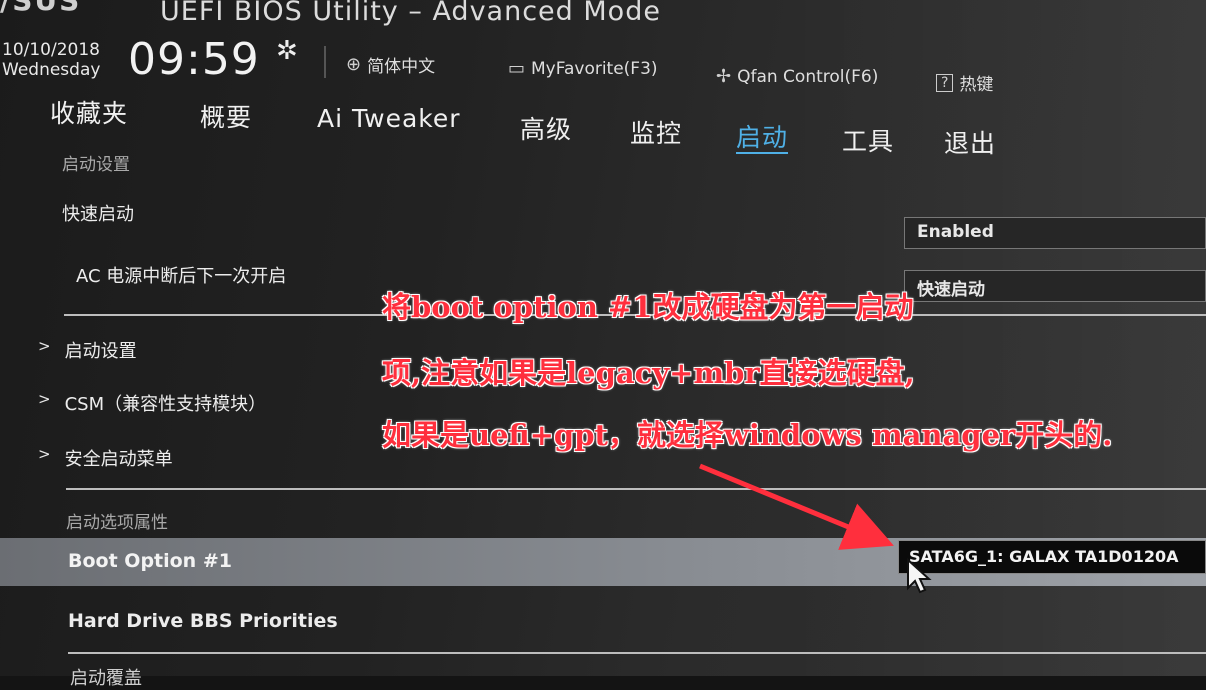  I want to click on mouse-cursor-icon, so click(919, 576).